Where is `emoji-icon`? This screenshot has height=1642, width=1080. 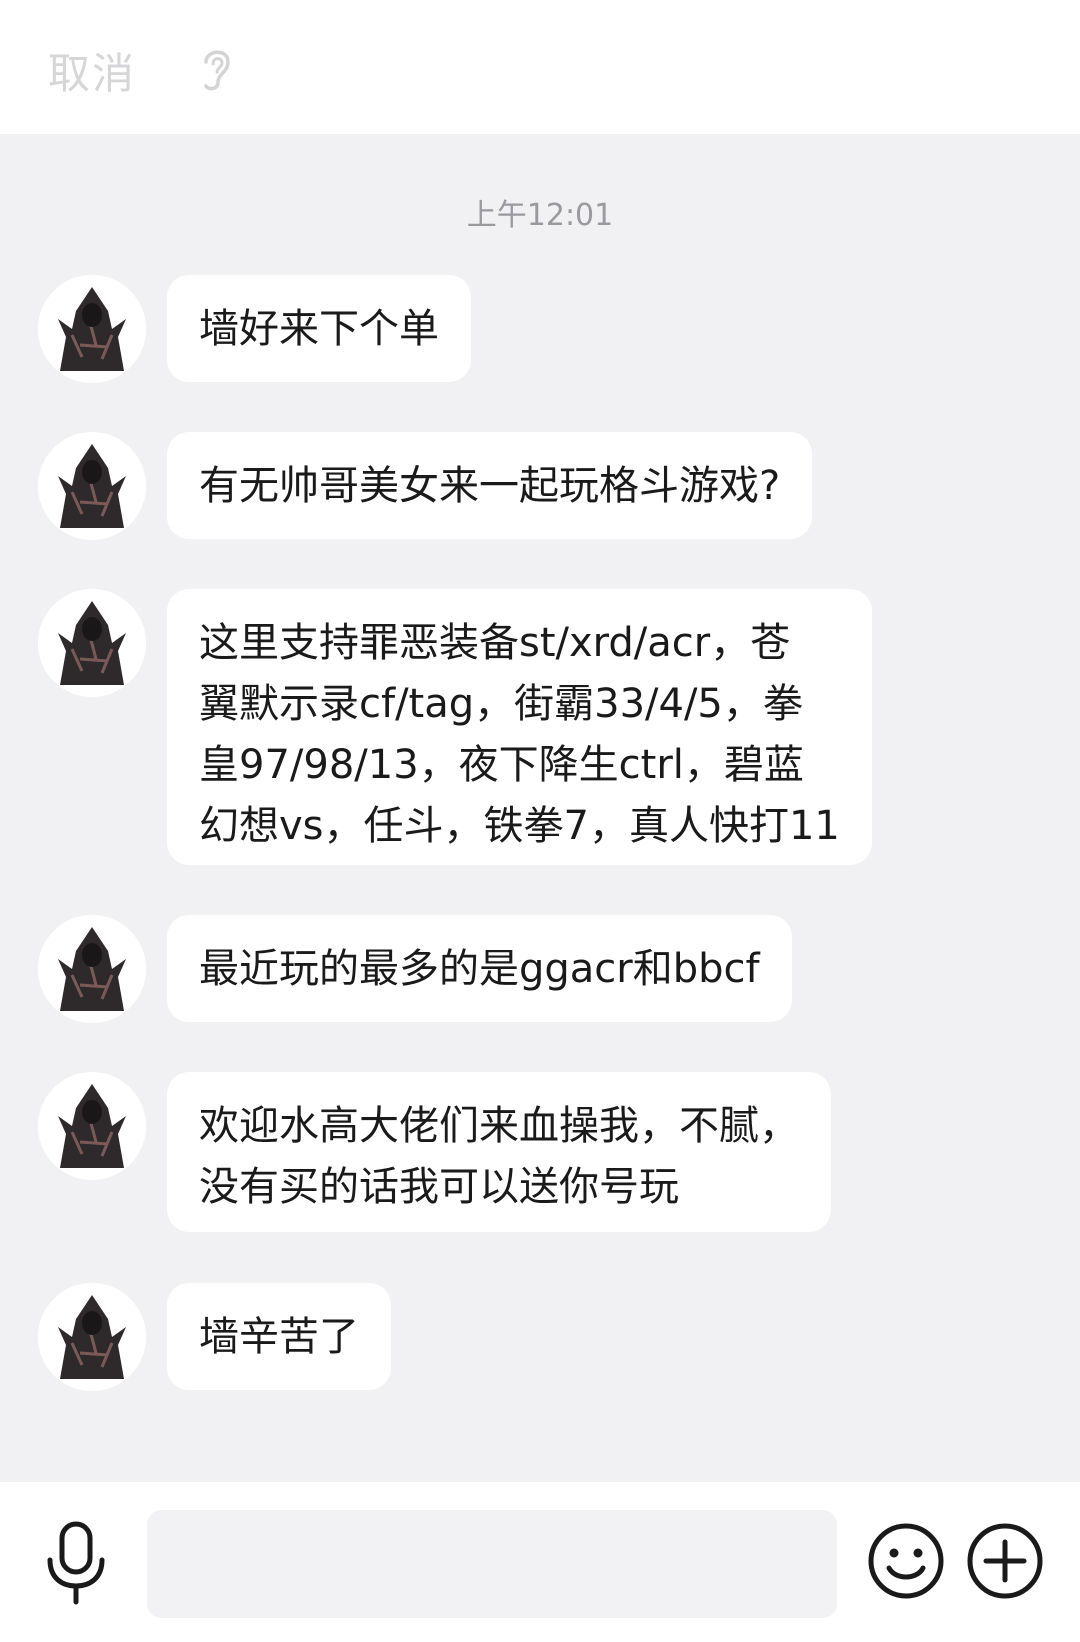
emoji-icon is located at coordinates (906, 1561).